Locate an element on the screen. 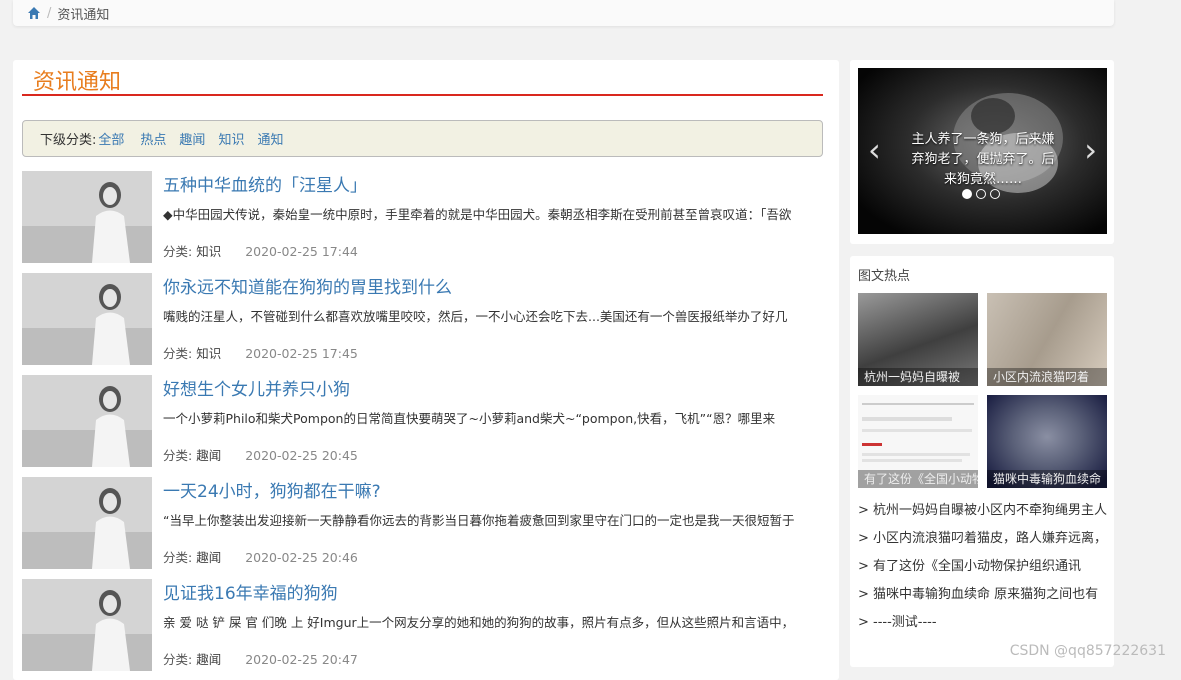 This screenshot has height=680, width=1181. hot-tile: 有了这份《全国小动物 is located at coordinates (918, 441).